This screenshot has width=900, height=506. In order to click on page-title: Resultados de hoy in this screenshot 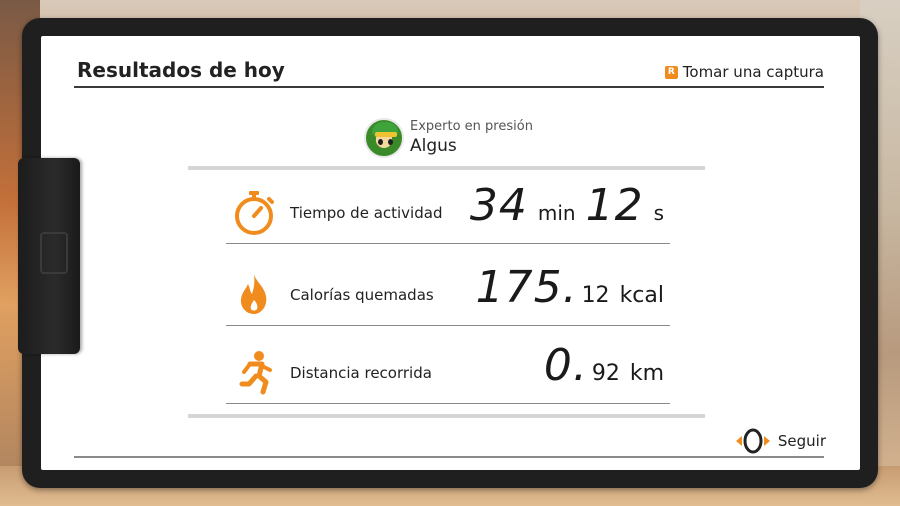, I will do `click(181, 70)`.